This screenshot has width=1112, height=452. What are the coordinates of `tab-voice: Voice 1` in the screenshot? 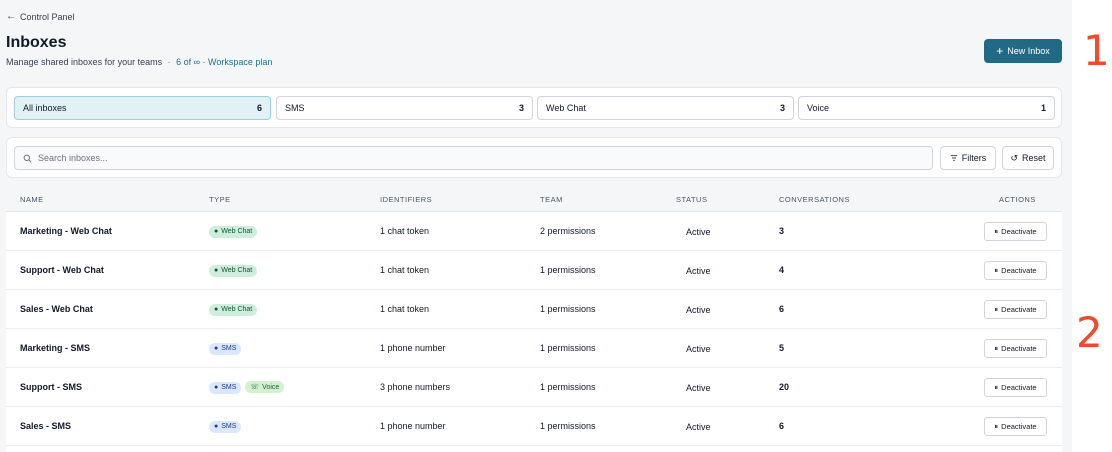 It's located at (926, 108).